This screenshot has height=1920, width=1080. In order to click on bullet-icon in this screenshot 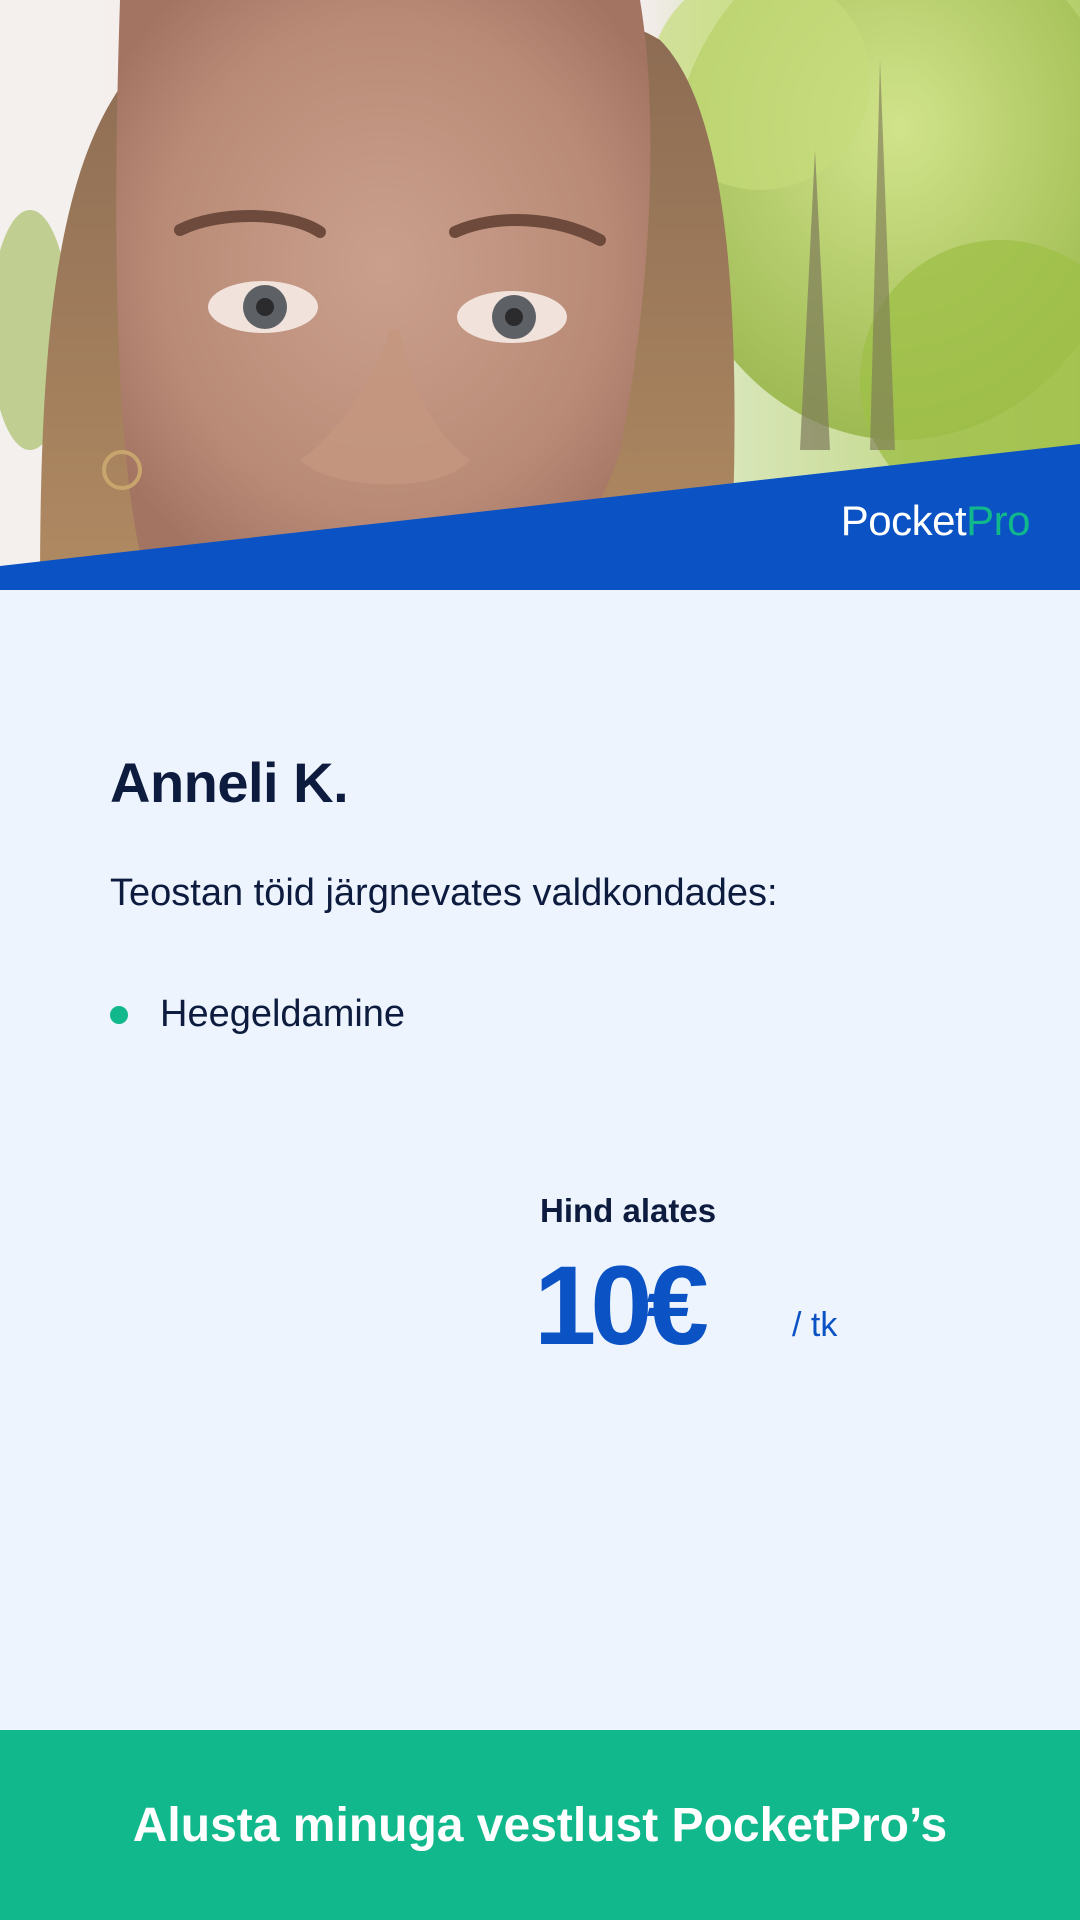, I will do `click(119, 1015)`.